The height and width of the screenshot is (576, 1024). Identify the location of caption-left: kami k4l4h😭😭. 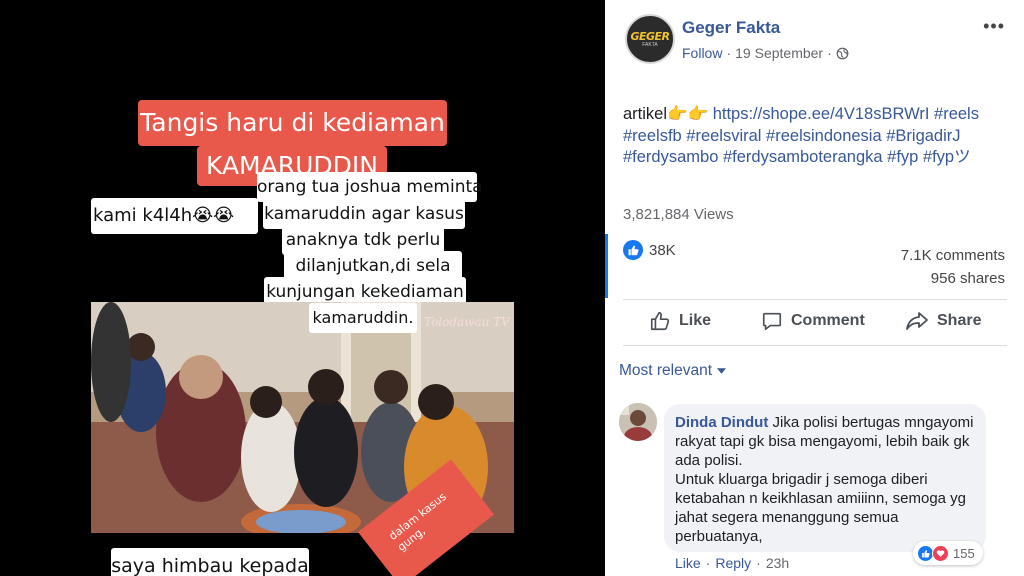
(174, 216).